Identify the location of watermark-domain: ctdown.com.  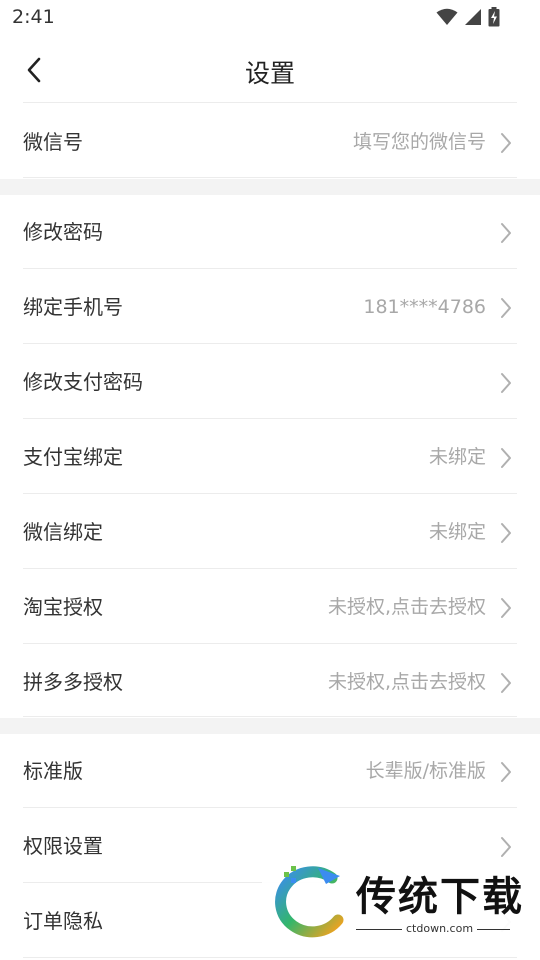
(440, 928).